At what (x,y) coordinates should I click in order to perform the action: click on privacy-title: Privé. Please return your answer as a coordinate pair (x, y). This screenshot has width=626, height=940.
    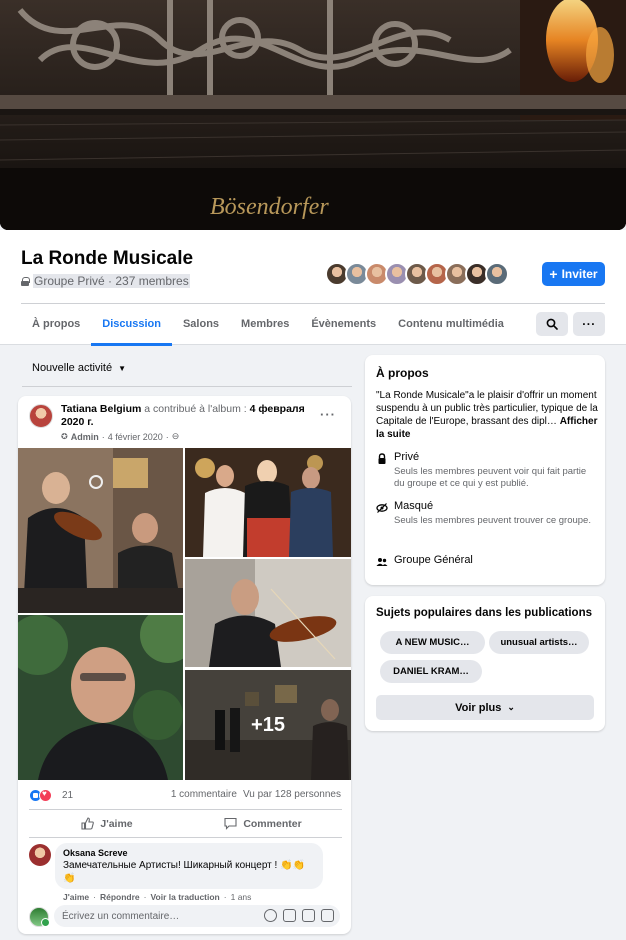
    Looking at the image, I should click on (407, 457).